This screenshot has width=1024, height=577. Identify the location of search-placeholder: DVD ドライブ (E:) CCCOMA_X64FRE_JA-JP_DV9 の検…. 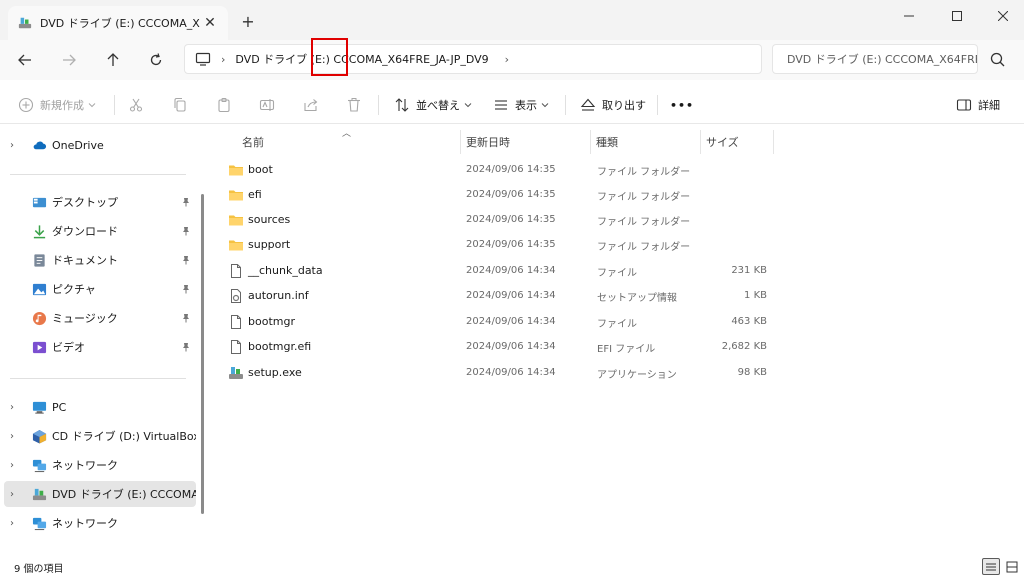
(882, 59).